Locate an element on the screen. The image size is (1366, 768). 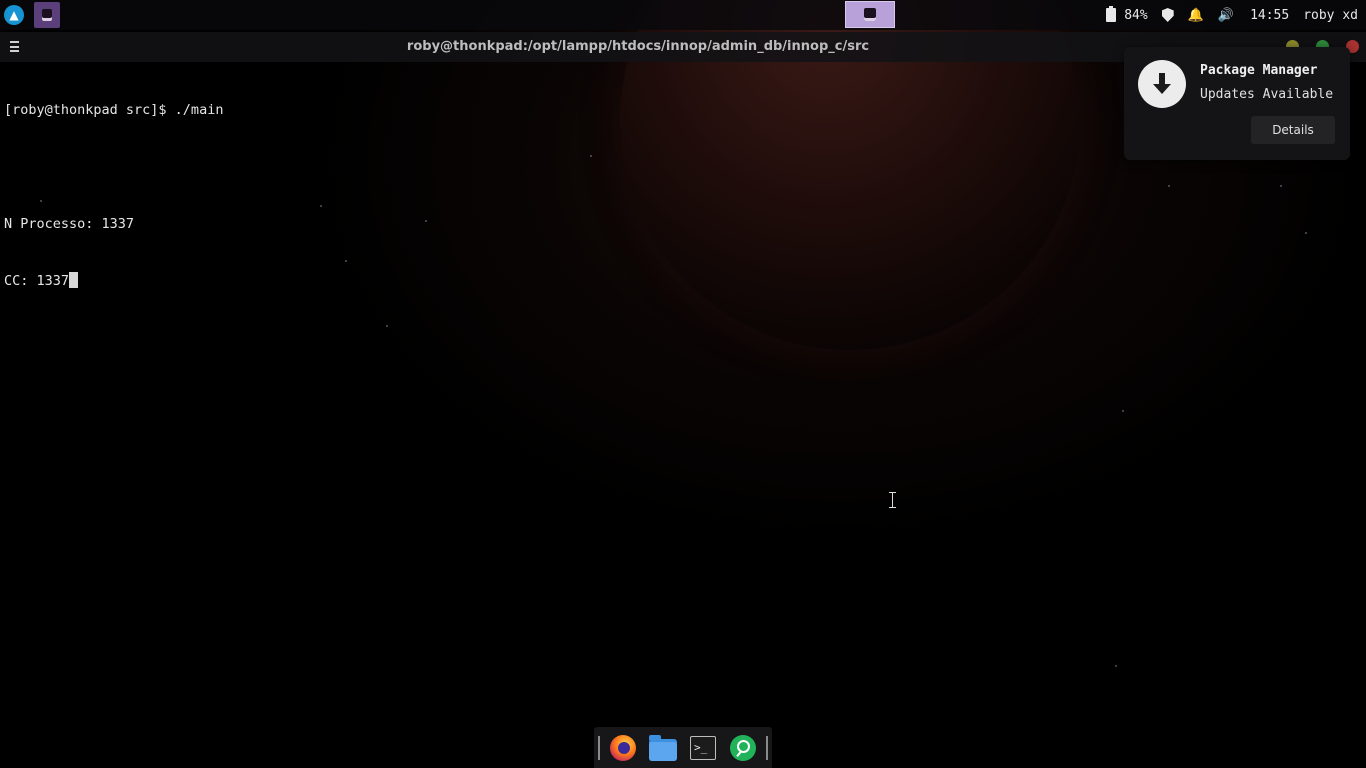
arch-logo-icon: ▲ is located at coordinates (14, 15).